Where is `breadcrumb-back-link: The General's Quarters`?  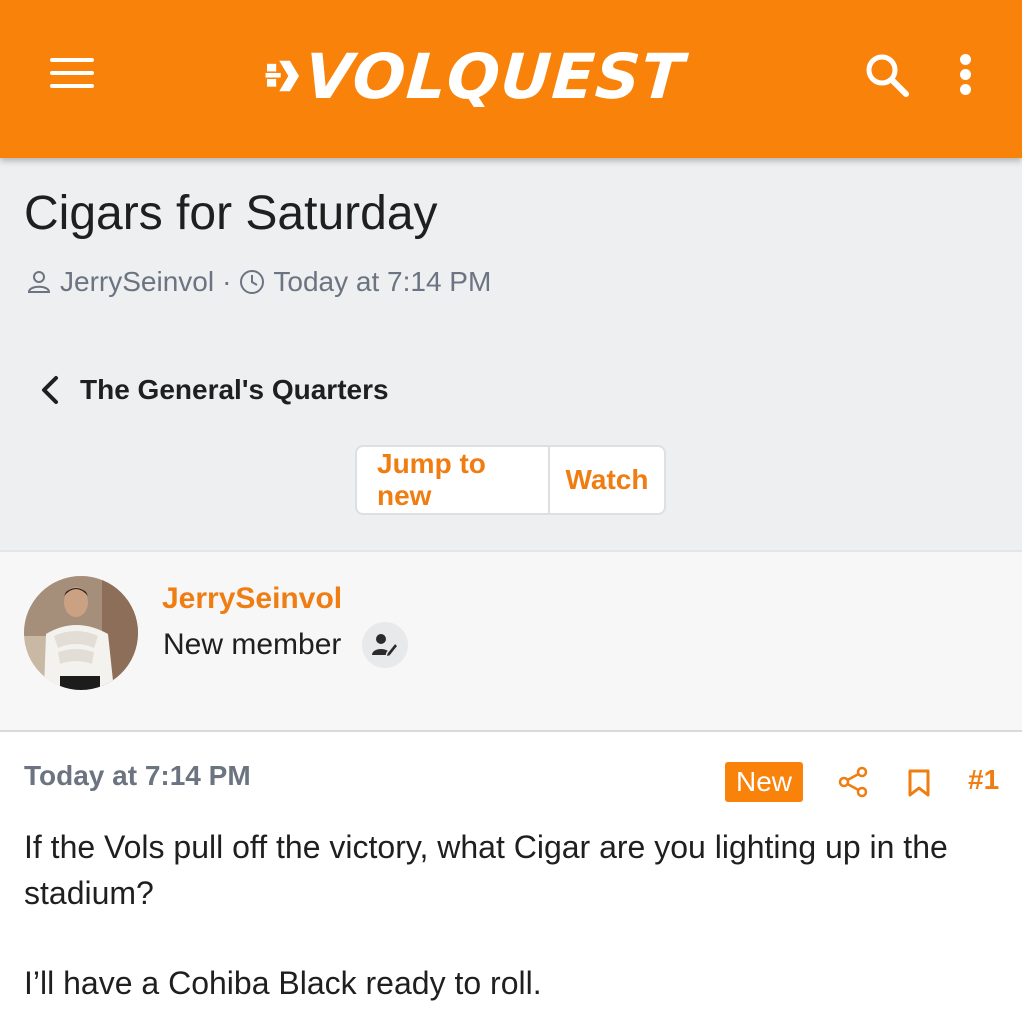 breadcrumb-back-link: The General's Quarters is located at coordinates (213, 390).